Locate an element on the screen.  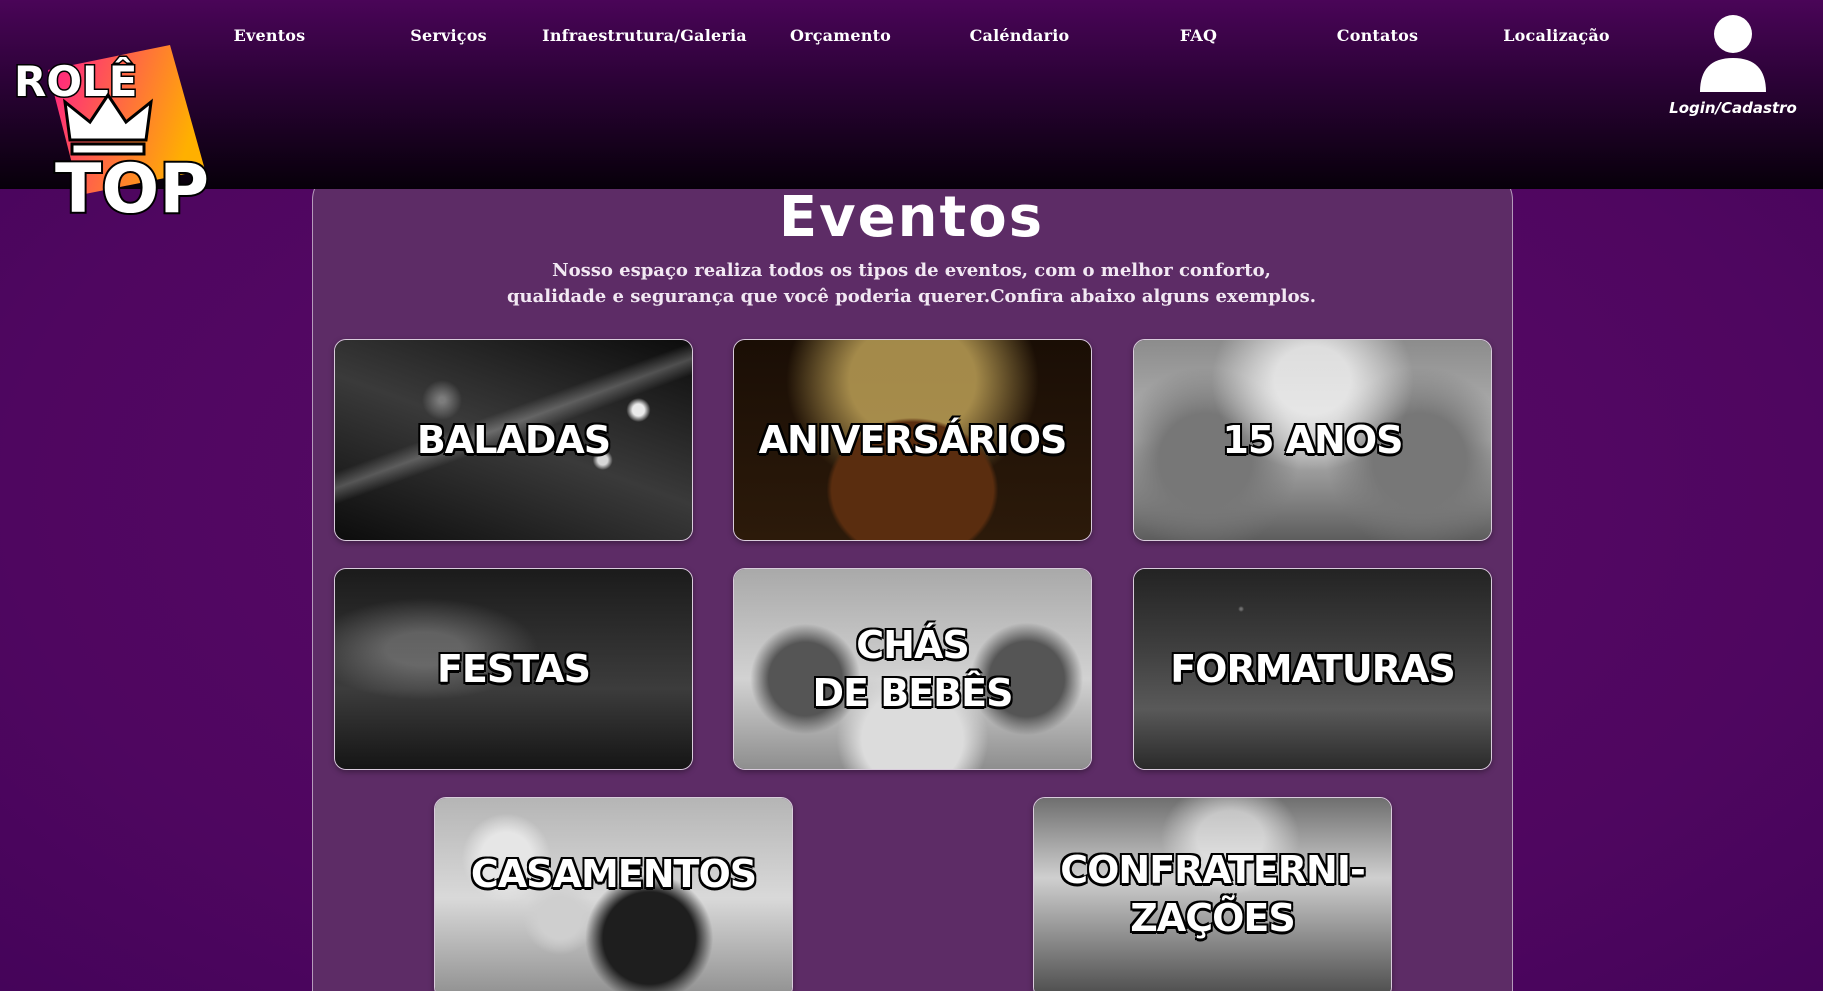
nav-item-contatos: Contatos is located at coordinates (1377, 35).